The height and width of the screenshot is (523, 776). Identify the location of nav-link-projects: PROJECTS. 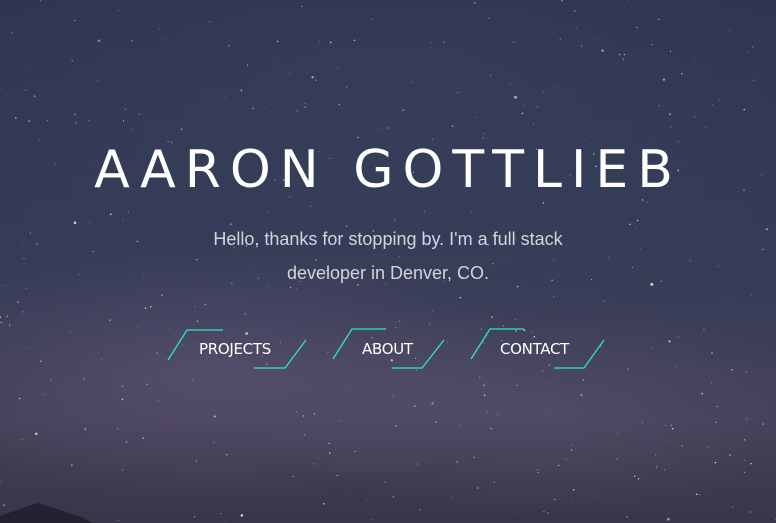
(237, 349).